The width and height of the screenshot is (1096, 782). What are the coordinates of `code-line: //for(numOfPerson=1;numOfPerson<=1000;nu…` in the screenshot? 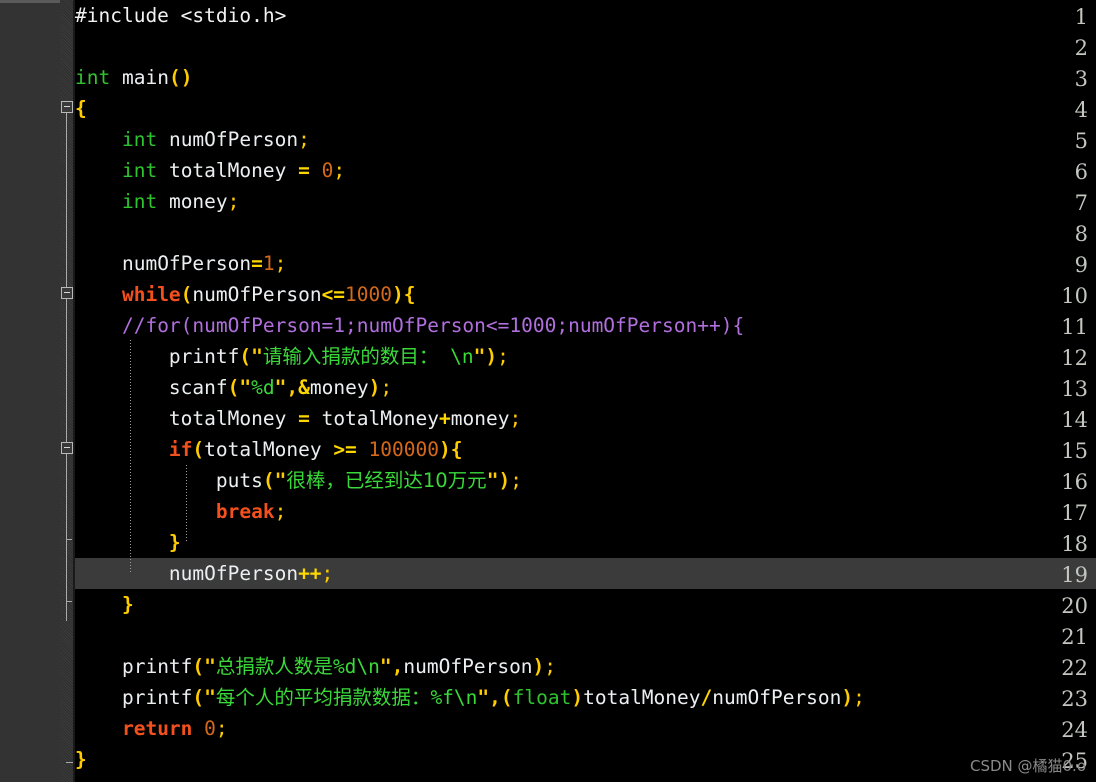 It's located at (409, 325).